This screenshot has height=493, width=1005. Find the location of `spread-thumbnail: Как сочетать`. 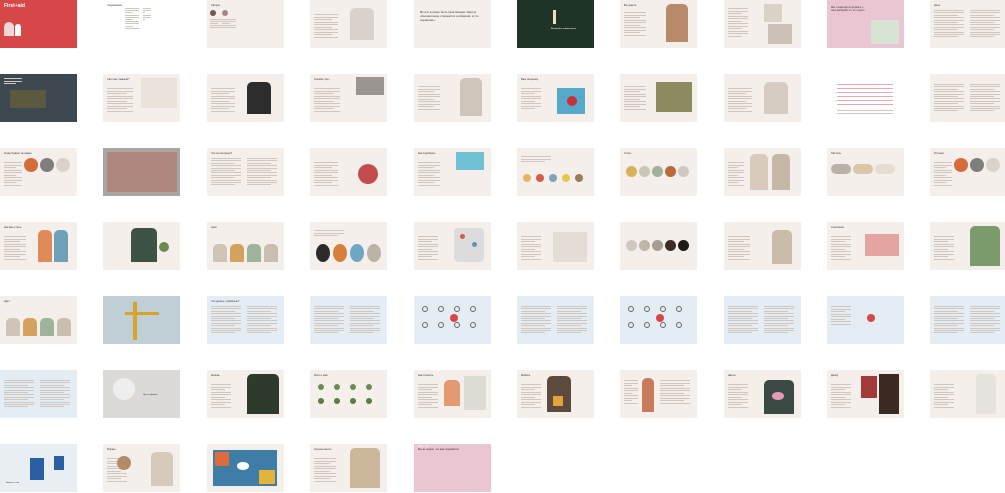

spread-thumbnail: Как сочетать is located at coordinates (452, 394).